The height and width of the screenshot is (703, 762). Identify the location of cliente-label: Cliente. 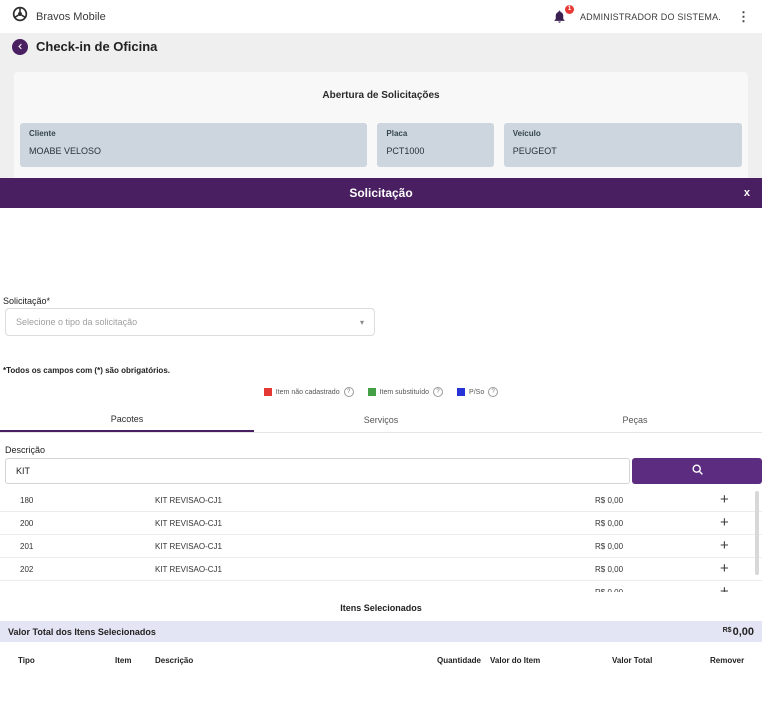
(42, 133).